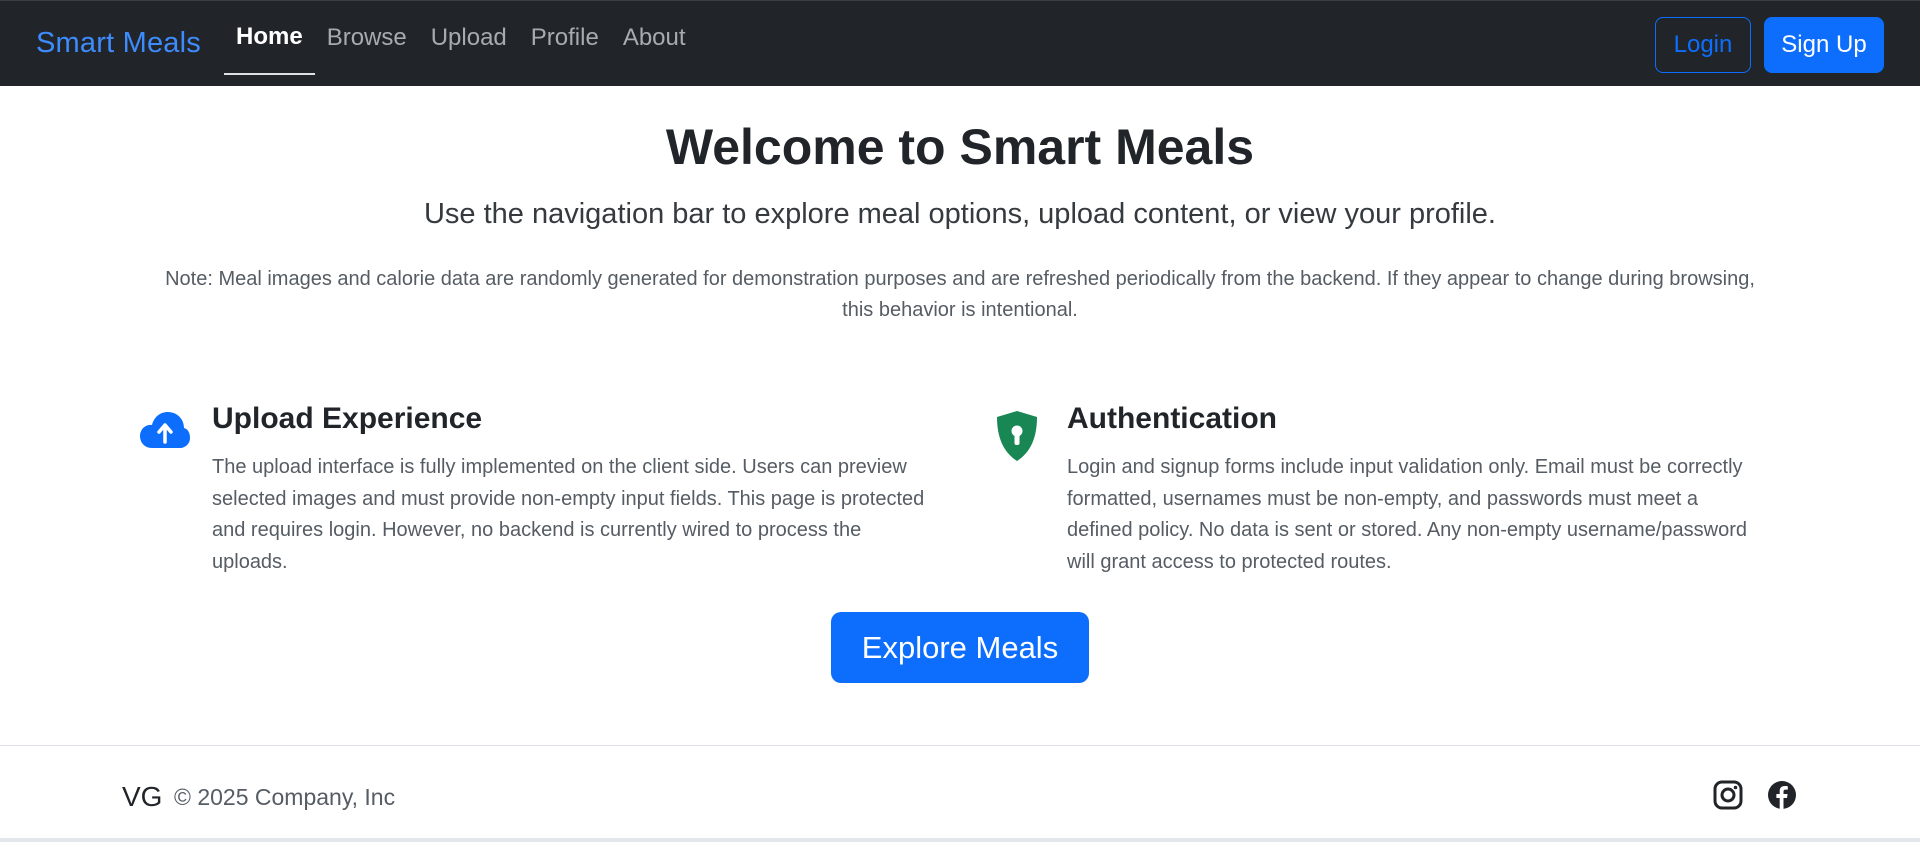 This screenshot has height=842, width=1920. Describe the element at coordinates (1703, 45) in the screenshot. I see `login-button: Login` at that location.